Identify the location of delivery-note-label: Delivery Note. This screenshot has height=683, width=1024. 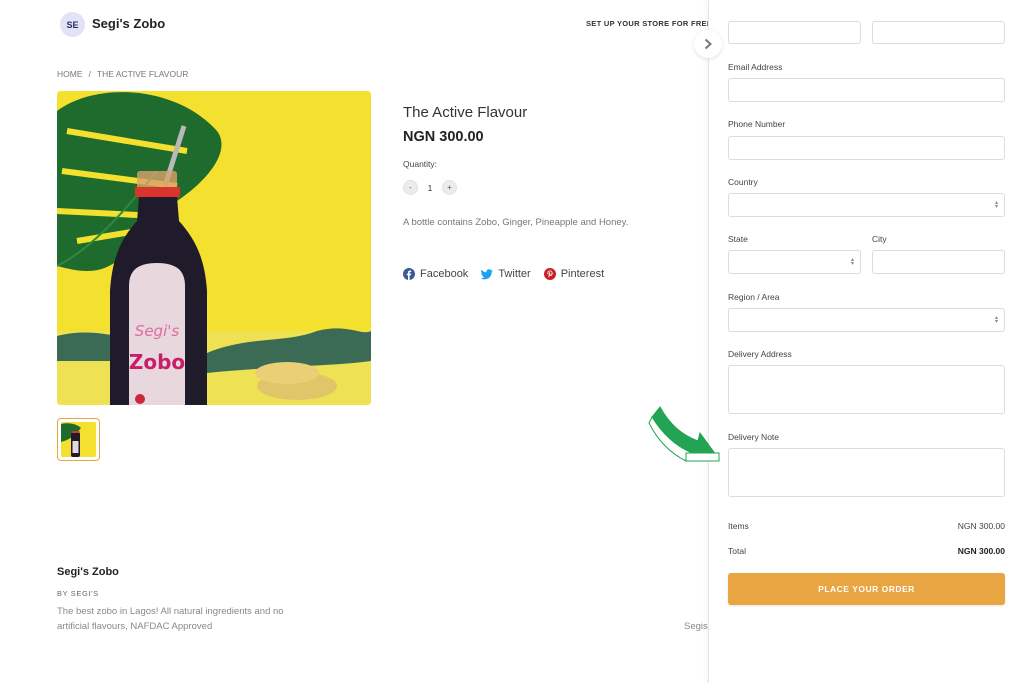
(754, 437).